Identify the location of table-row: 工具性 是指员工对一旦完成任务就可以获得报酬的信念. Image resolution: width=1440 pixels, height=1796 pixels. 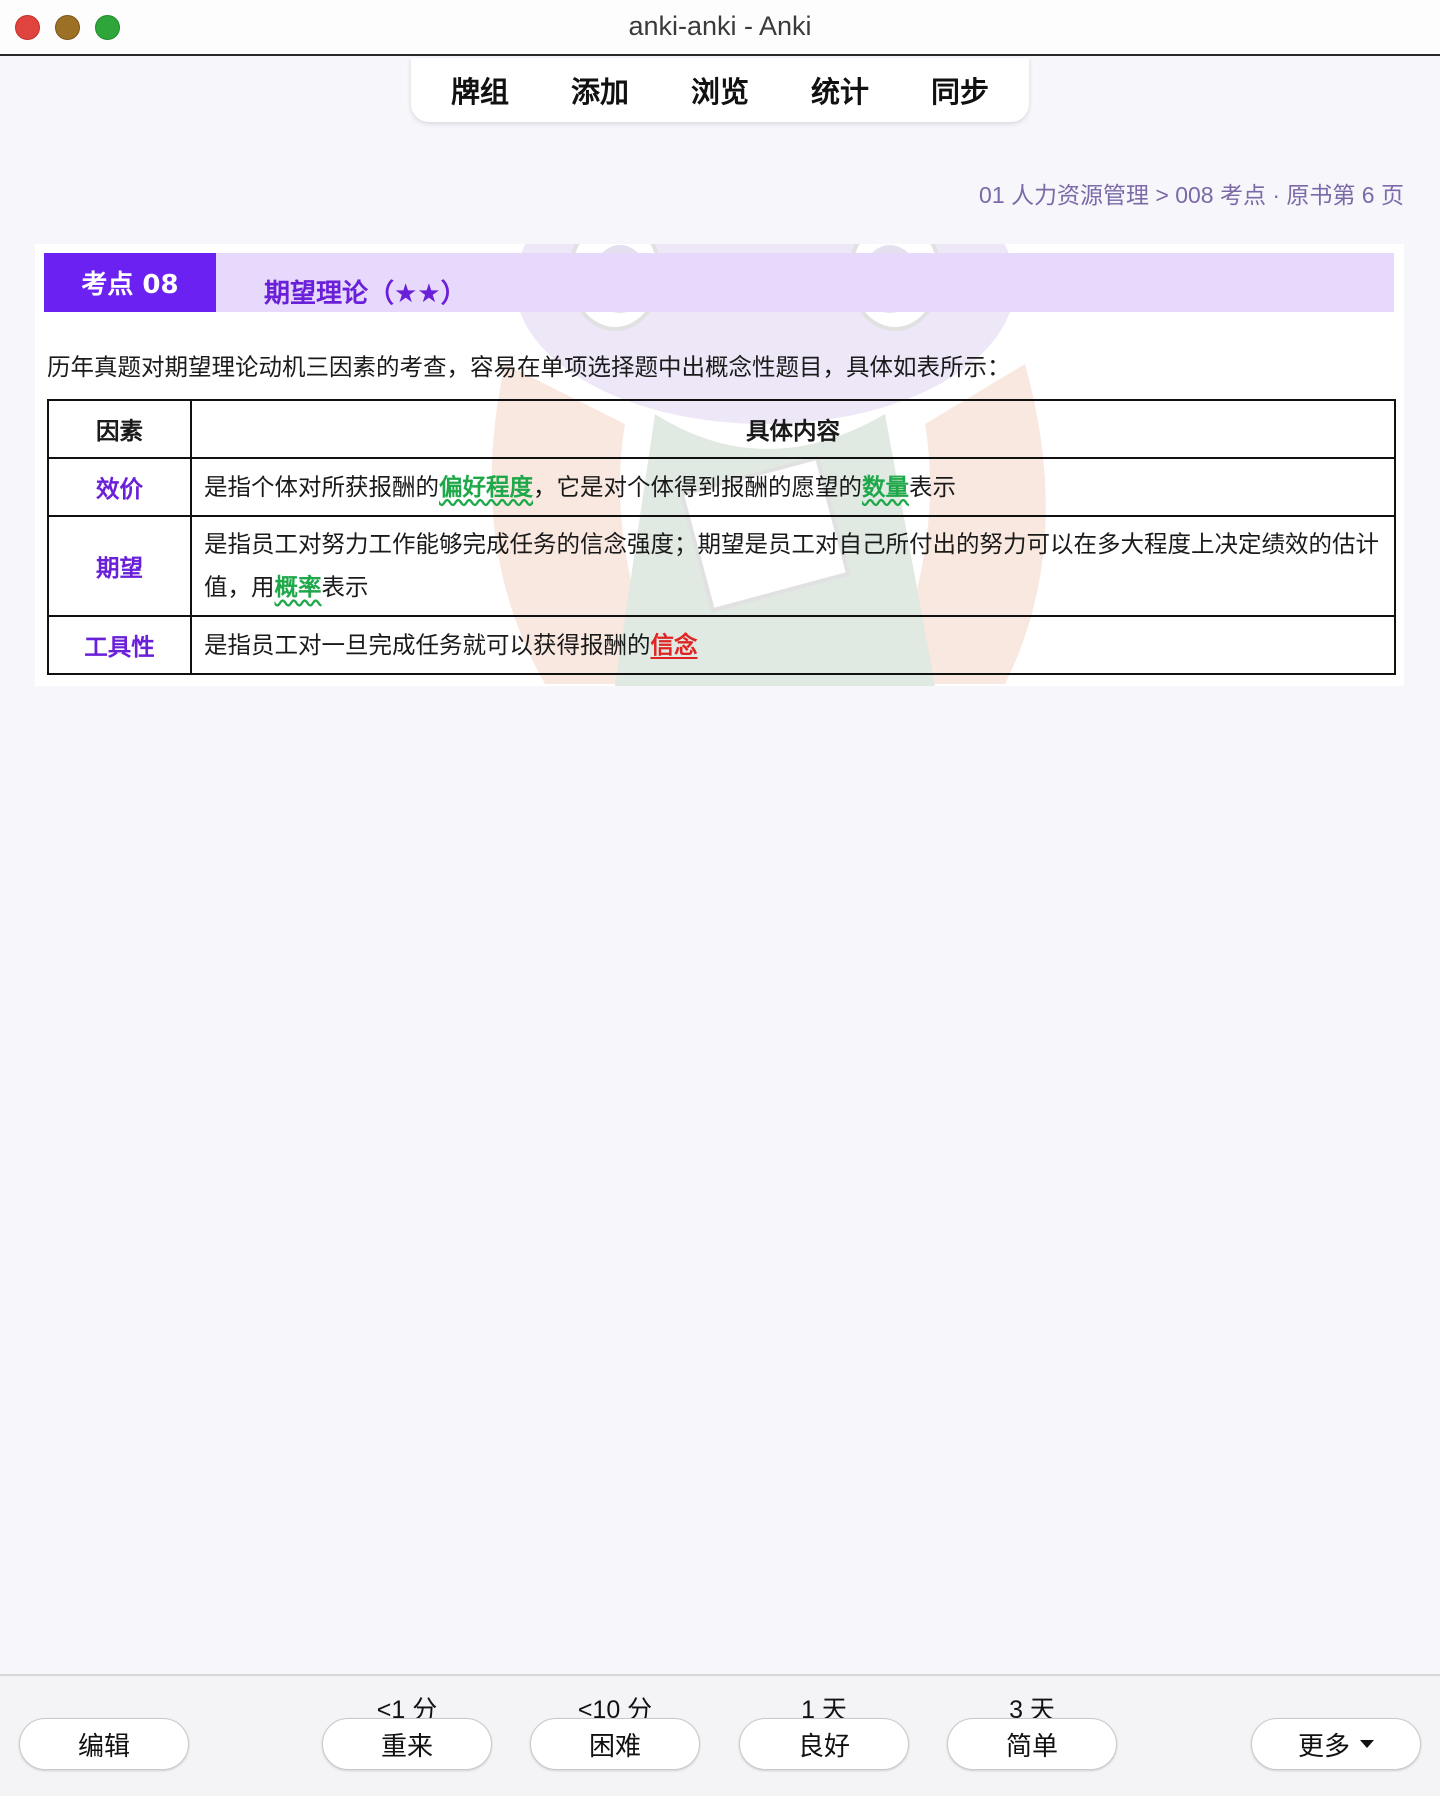
(721, 645).